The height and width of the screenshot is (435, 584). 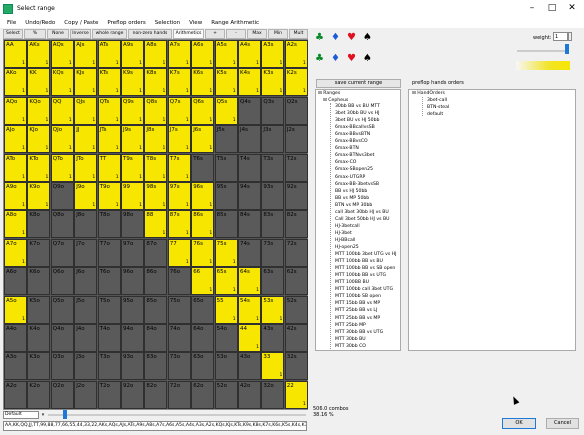 What do you see at coordinates (570, 36) in the screenshot?
I see `weight-spinner` at bounding box center [570, 36].